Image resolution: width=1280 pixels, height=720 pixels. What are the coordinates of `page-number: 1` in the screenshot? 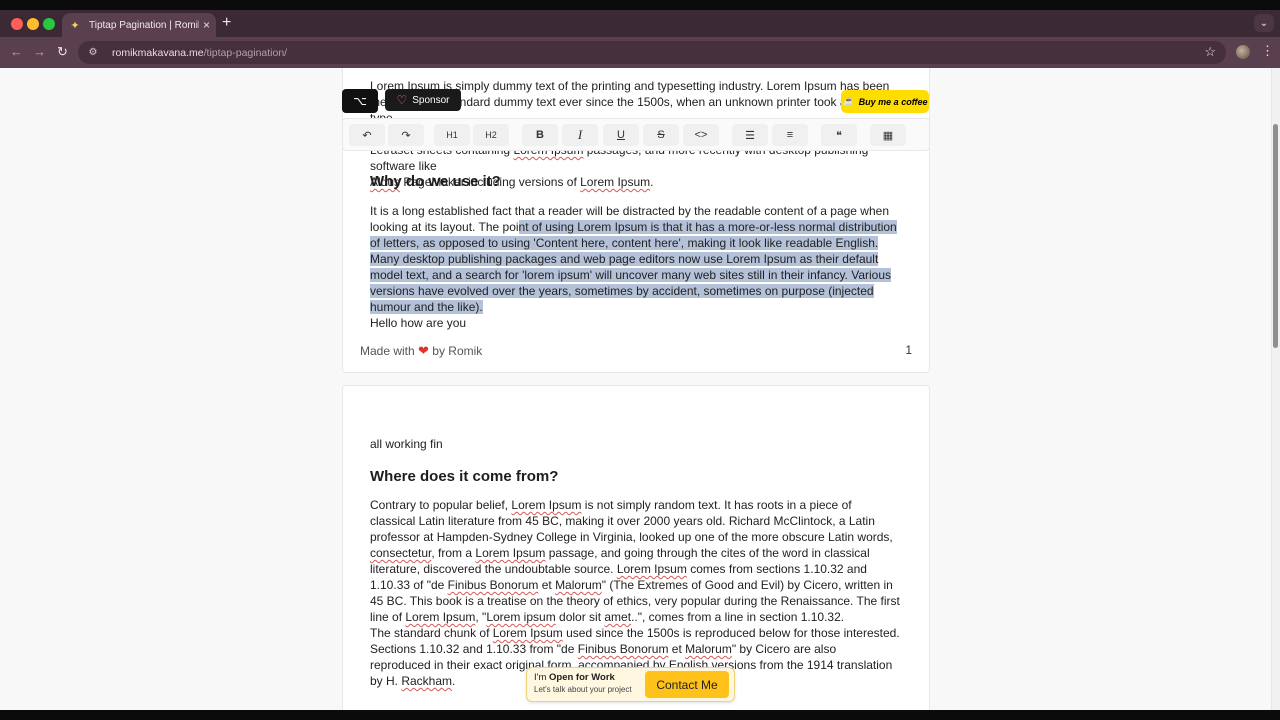 It's located at (908, 350).